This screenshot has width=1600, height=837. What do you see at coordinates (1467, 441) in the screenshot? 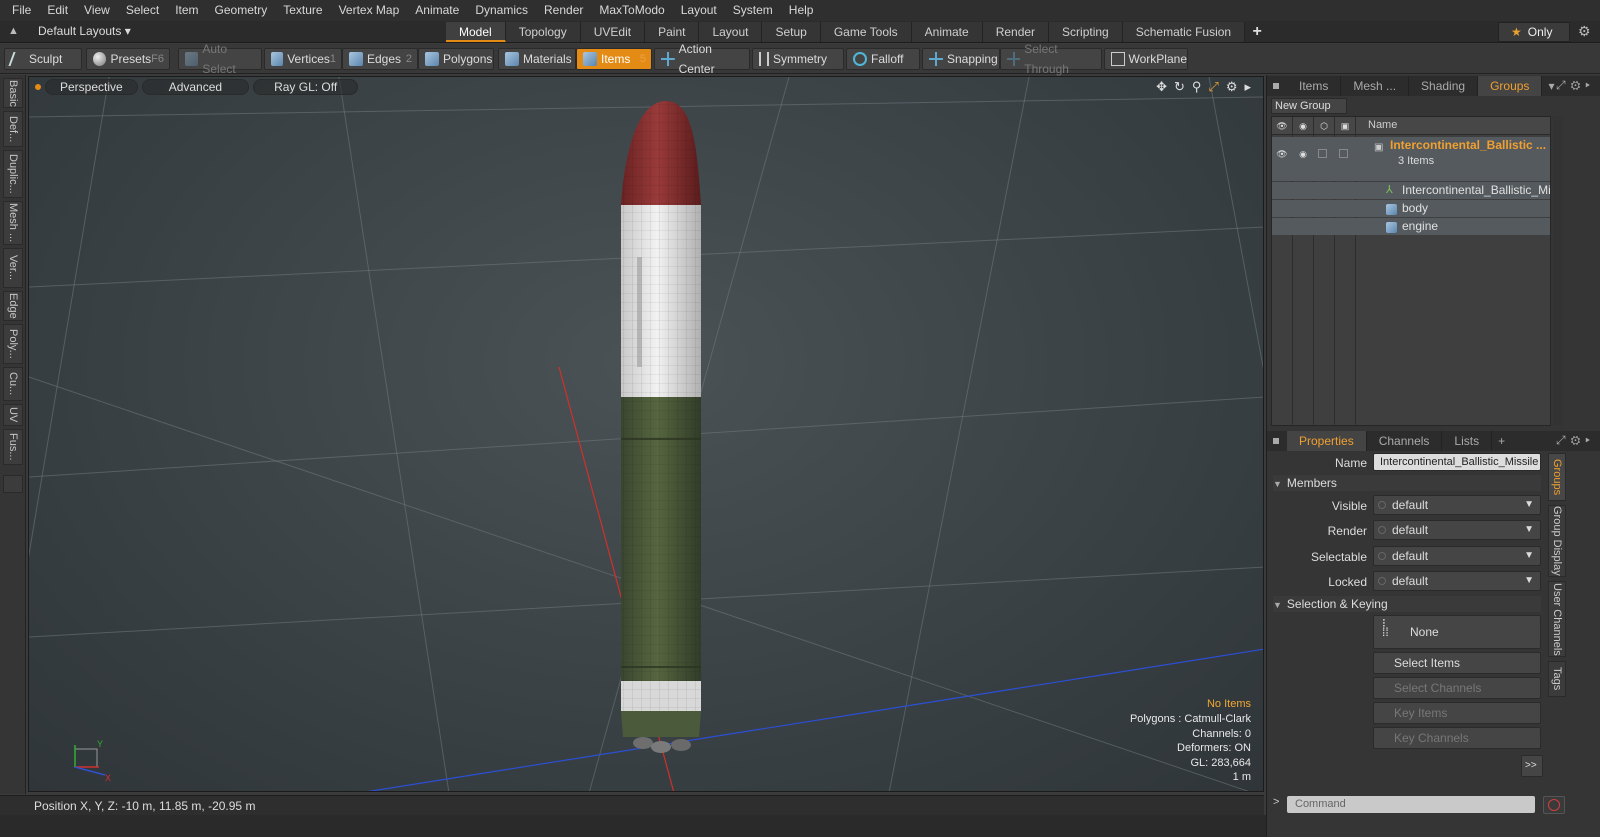
I see `tab-lists: Lists` at bounding box center [1467, 441].